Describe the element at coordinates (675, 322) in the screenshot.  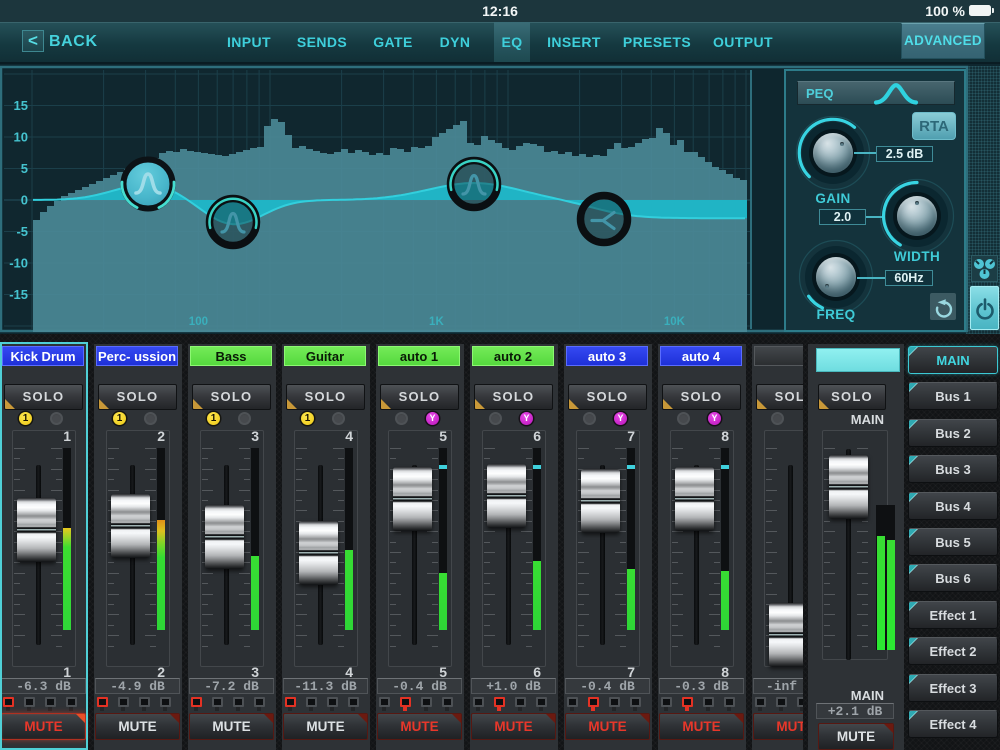
I see `svg-text: 10K` at that location.